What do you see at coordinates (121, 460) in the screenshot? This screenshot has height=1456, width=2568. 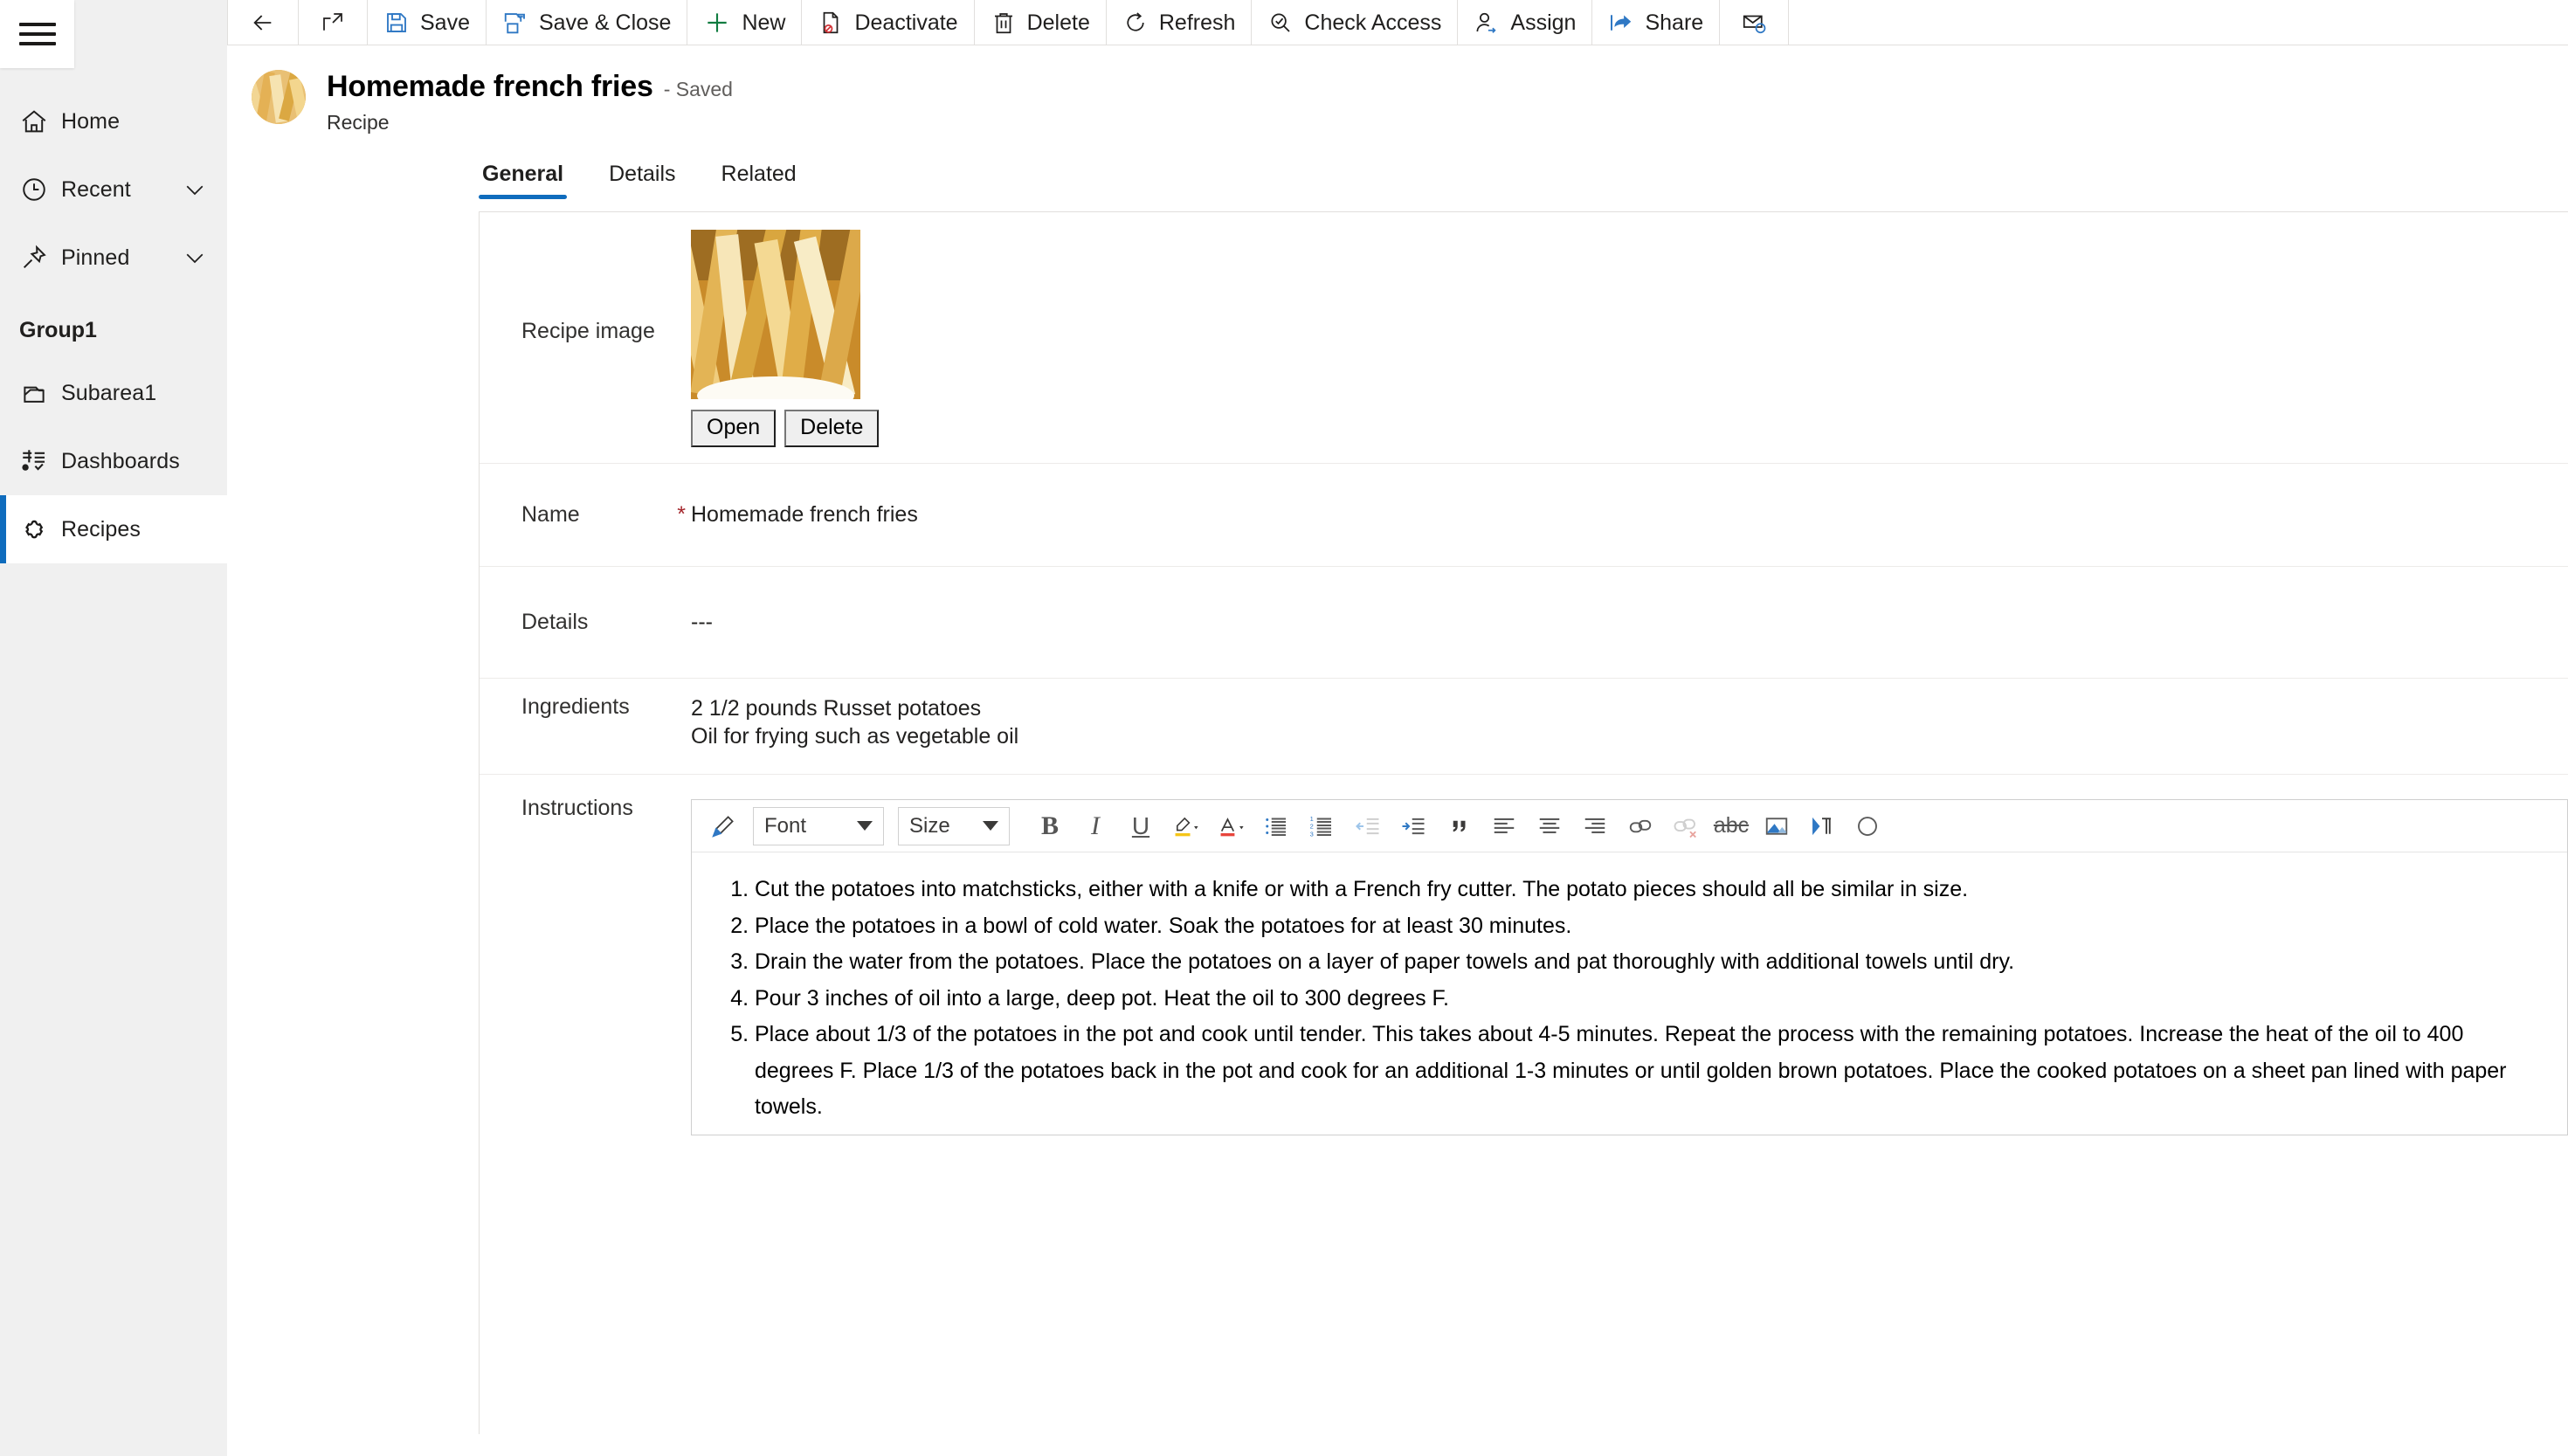 I see `sidebar-item-label: Dashboards` at bounding box center [121, 460].